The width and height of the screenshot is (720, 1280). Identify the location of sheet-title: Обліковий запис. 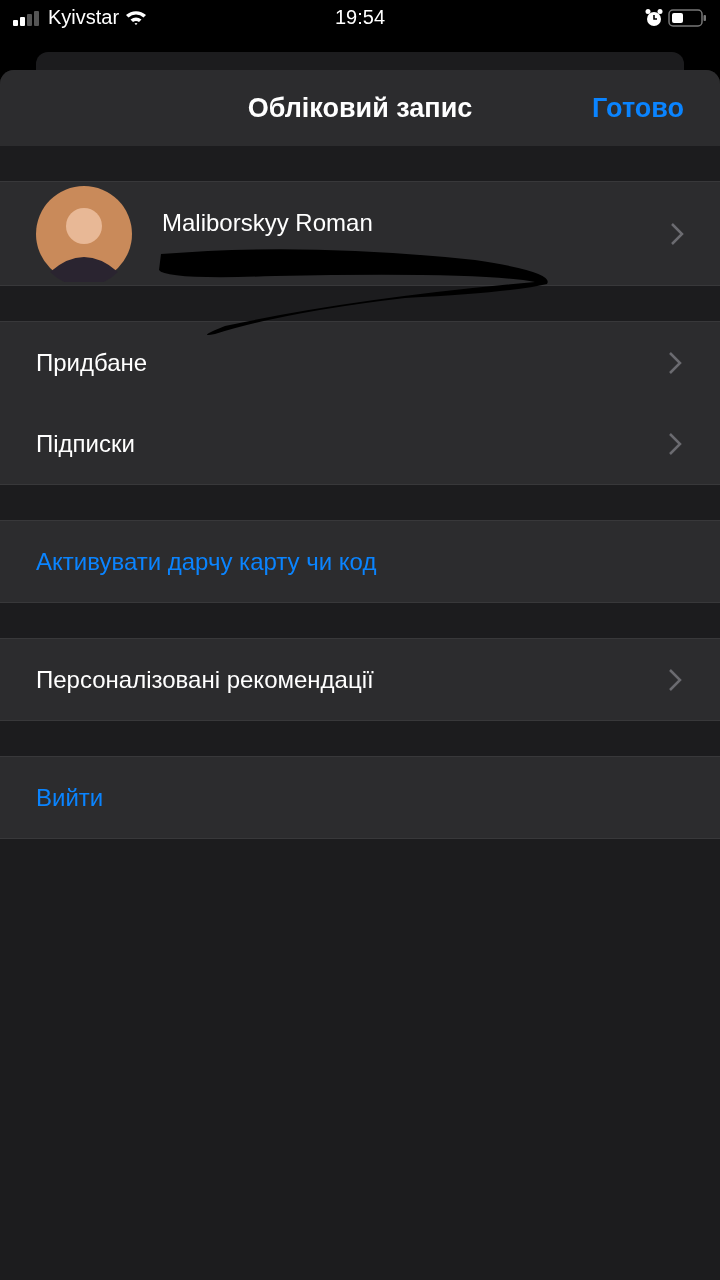
(360, 108).